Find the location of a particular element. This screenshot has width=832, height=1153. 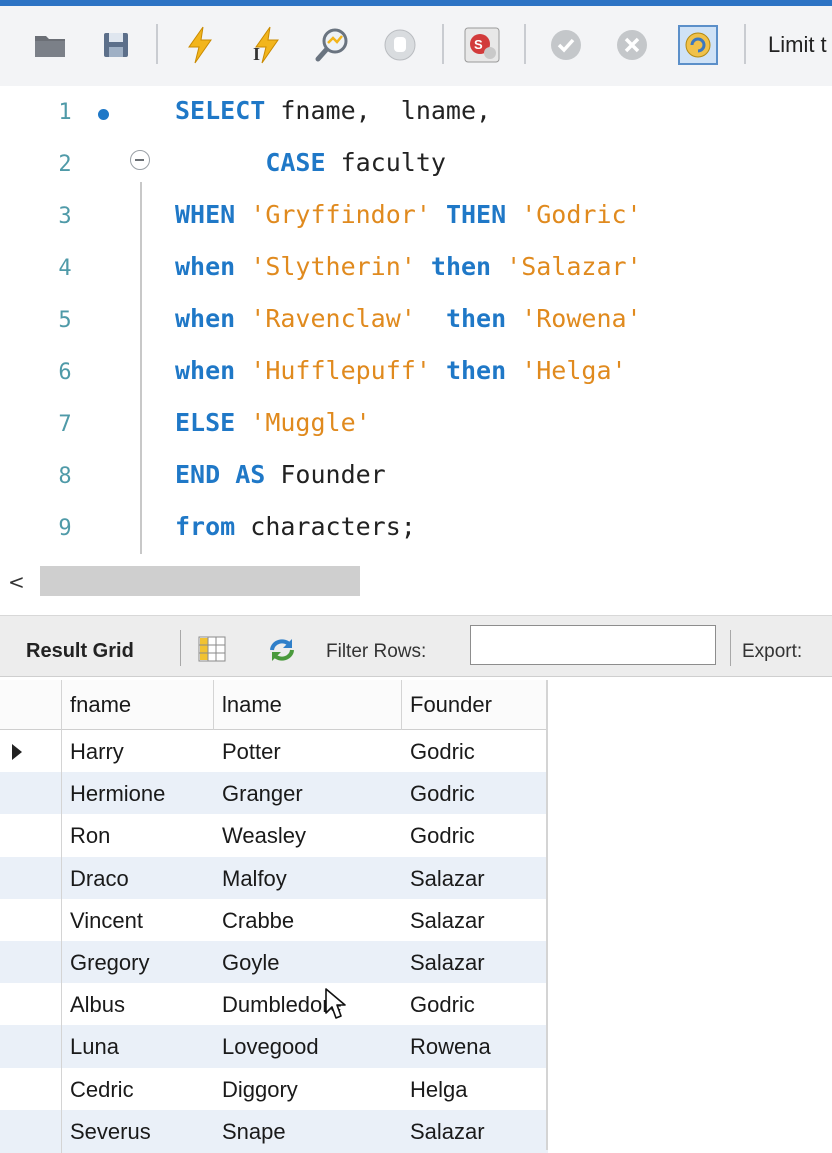

table-cell-lname: Granger is located at coordinates (308, 793).